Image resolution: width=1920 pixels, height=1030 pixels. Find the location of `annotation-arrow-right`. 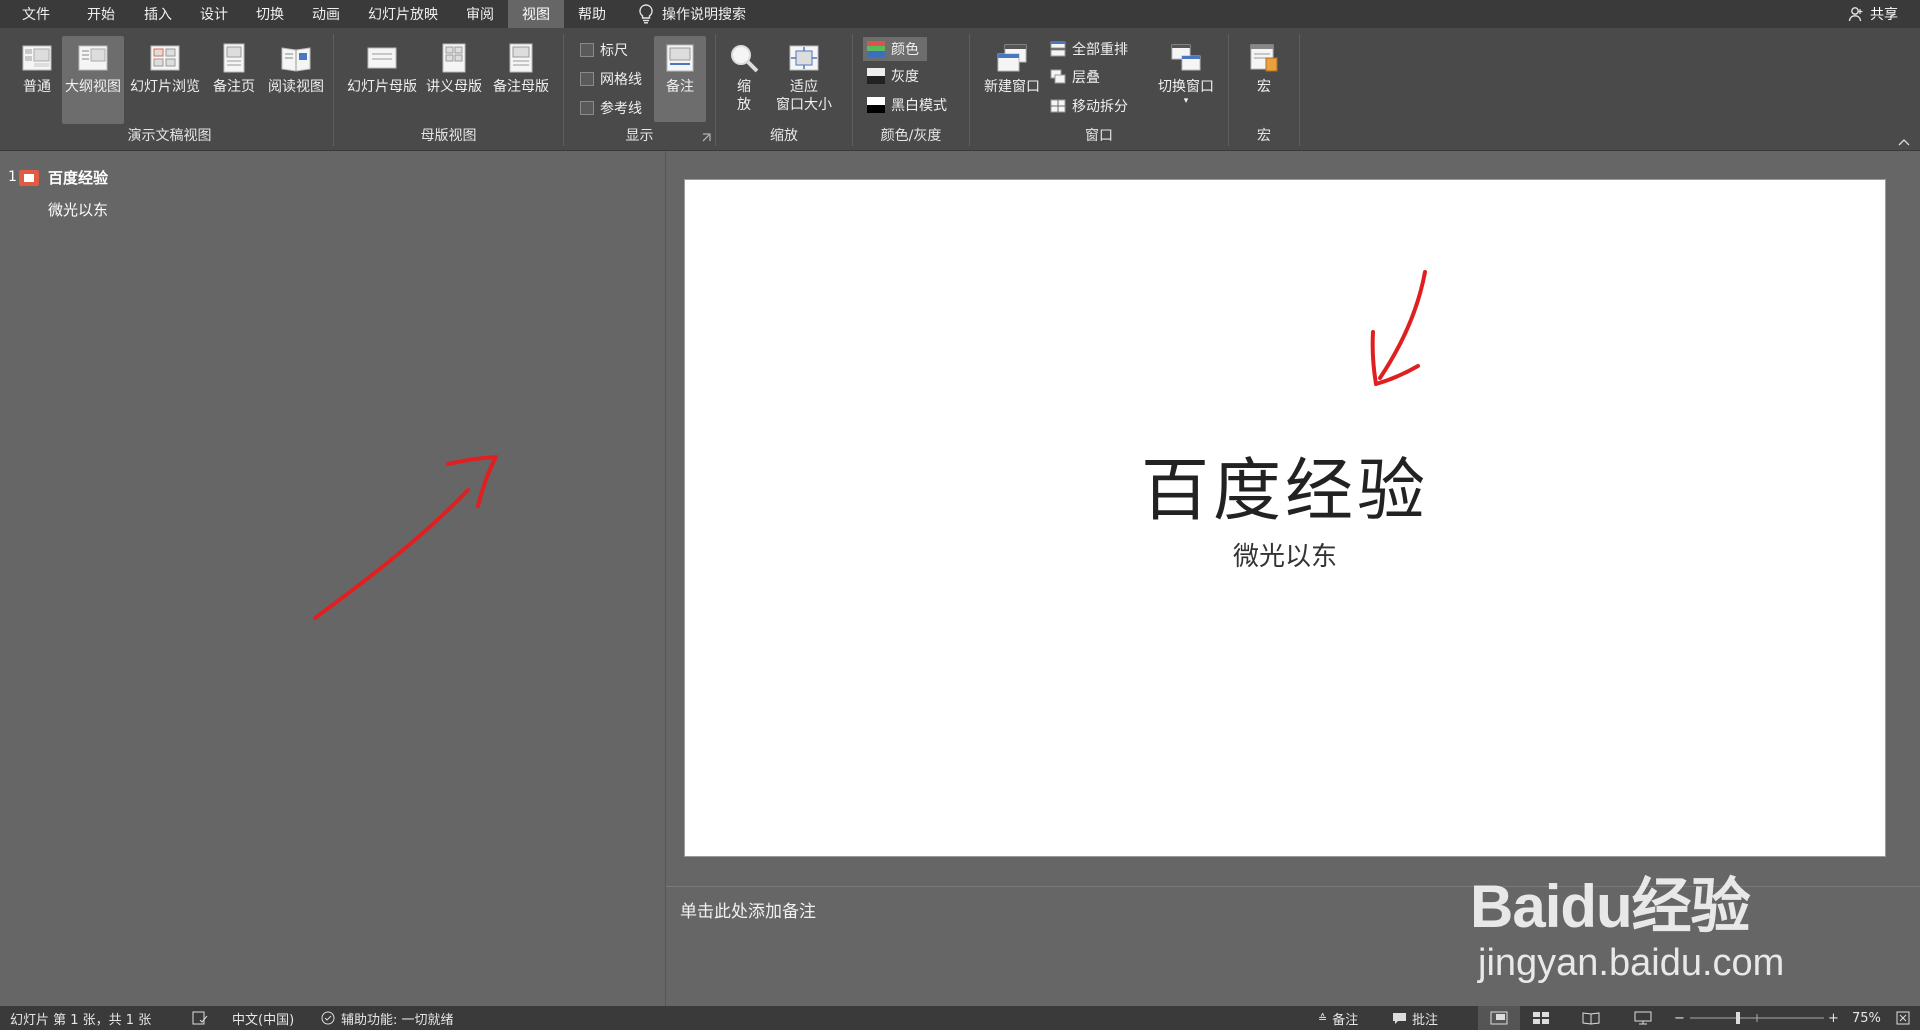

annotation-arrow-right is located at coordinates (1398, 328).